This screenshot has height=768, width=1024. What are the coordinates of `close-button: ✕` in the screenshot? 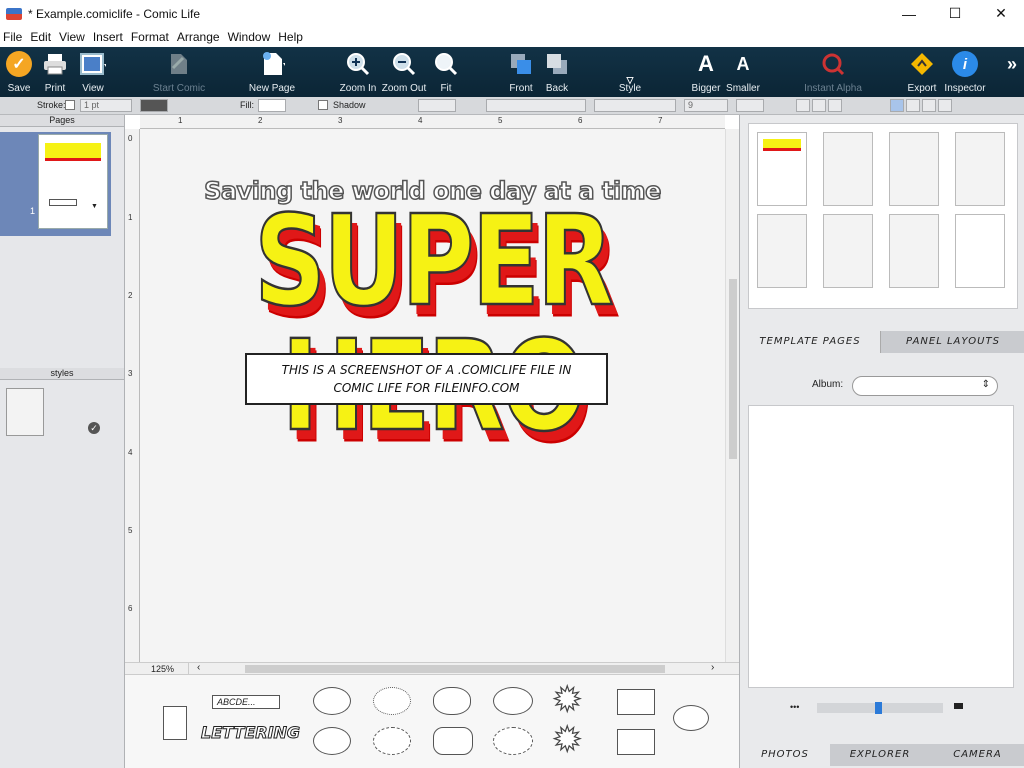 It's located at (1001, 13).